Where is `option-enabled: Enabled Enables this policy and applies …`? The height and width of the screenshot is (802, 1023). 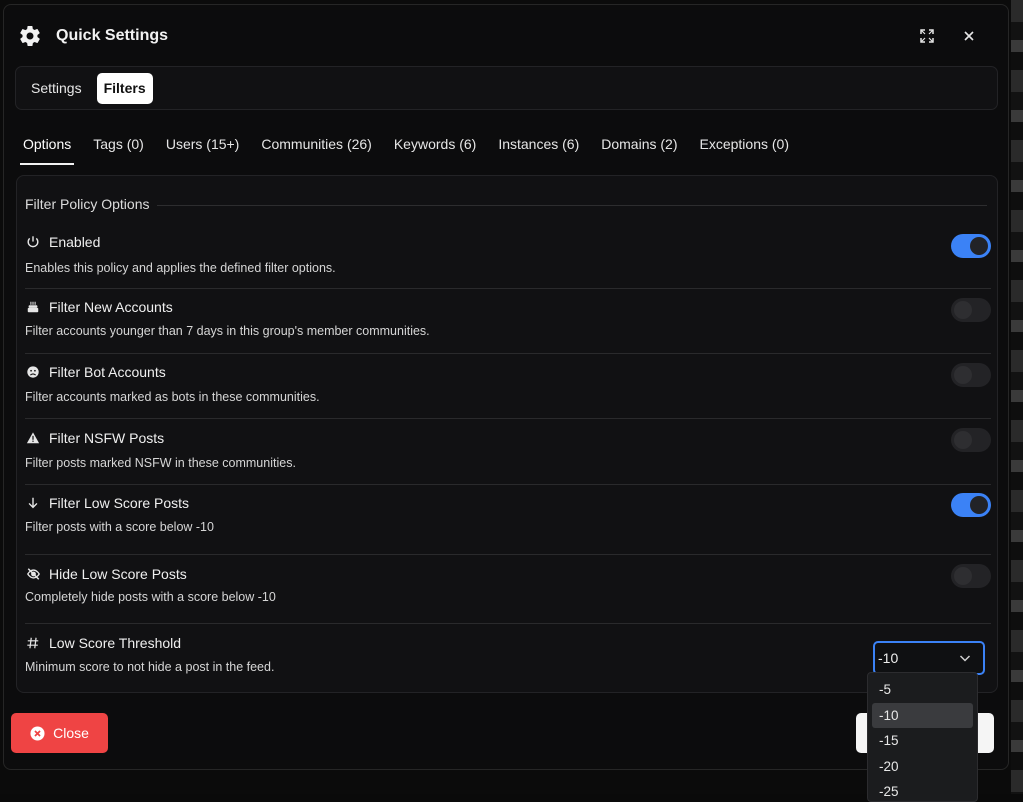
option-enabled: Enabled Enables this policy and applies … is located at coordinates (508, 258).